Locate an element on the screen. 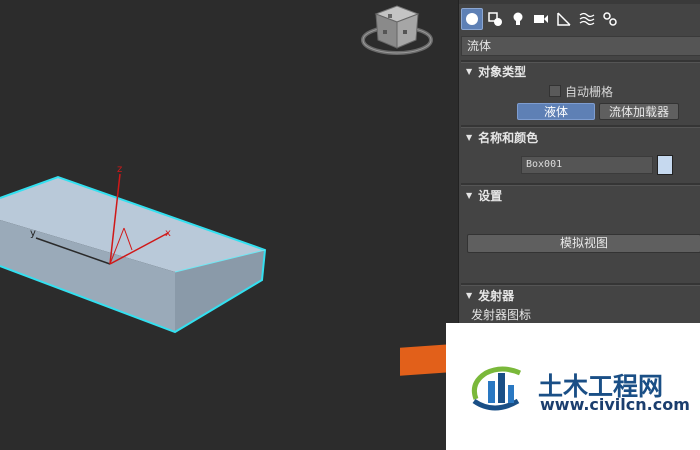  autogrid-checkbox is located at coordinates (555, 91).